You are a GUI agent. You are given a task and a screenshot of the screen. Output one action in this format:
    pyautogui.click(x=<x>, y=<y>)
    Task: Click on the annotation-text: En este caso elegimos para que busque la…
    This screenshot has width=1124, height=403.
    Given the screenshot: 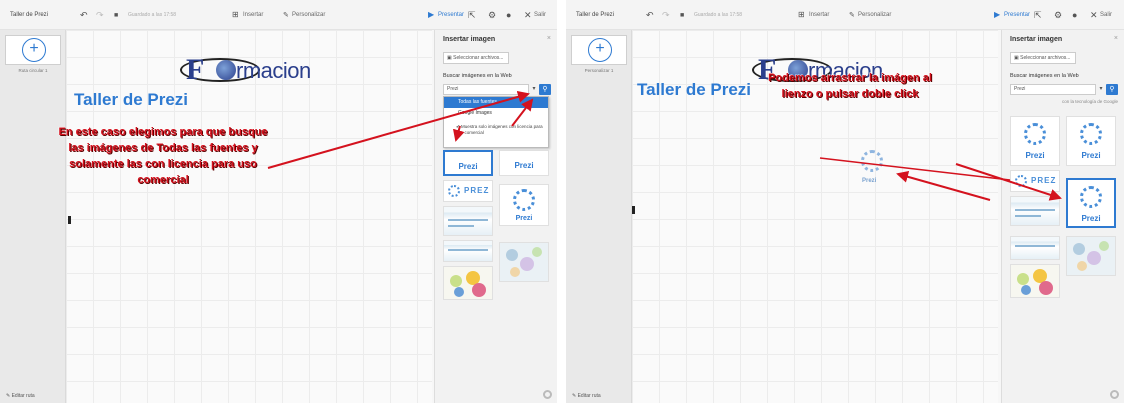 What is the action you would take?
    pyautogui.click(x=163, y=156)
    